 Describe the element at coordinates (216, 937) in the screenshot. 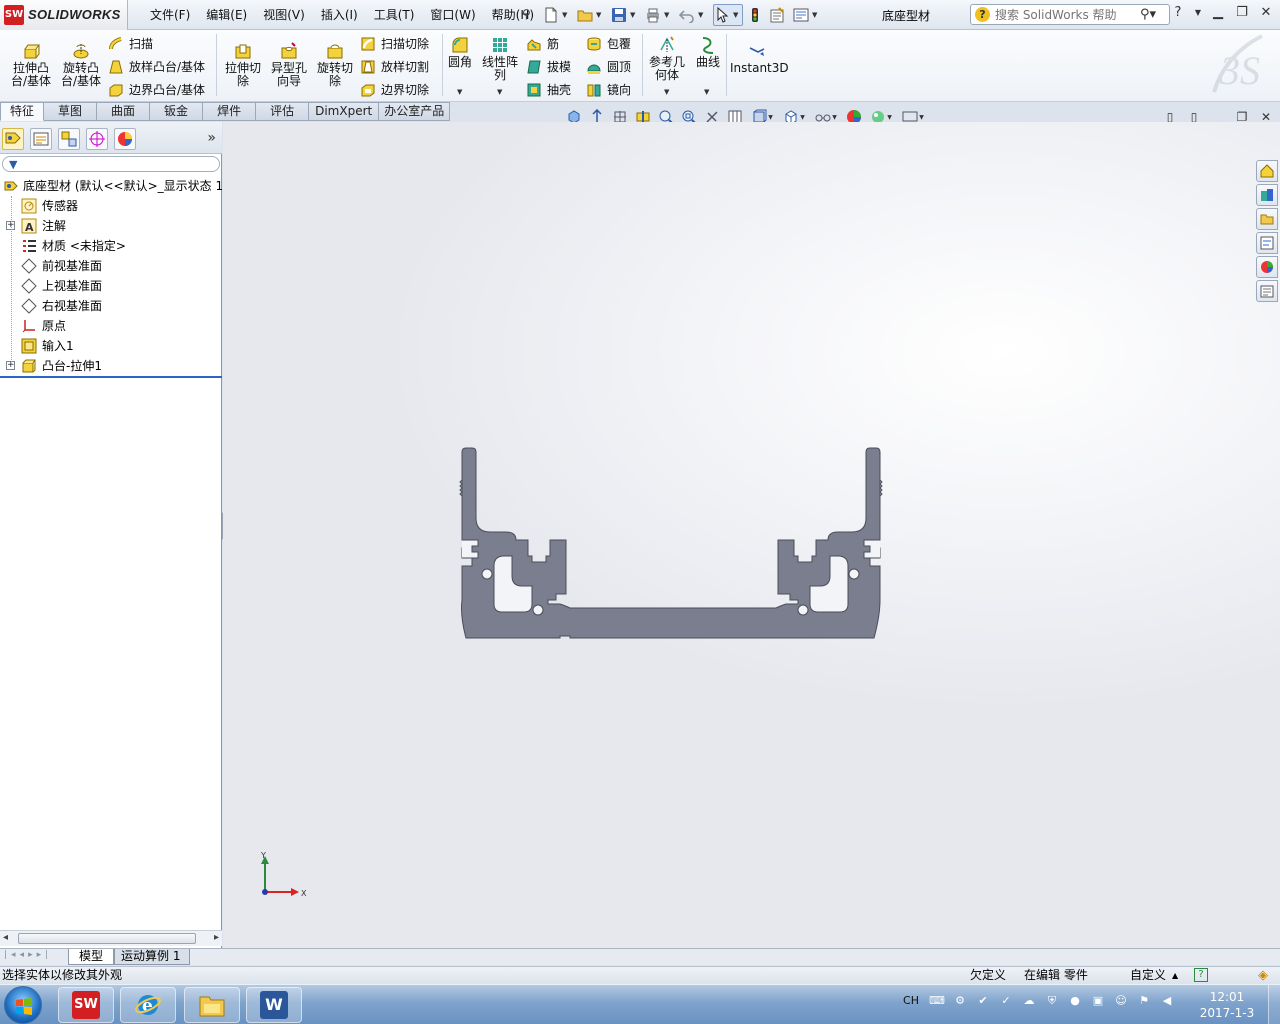

I see `scroll-right-icon: ▸` at that location.